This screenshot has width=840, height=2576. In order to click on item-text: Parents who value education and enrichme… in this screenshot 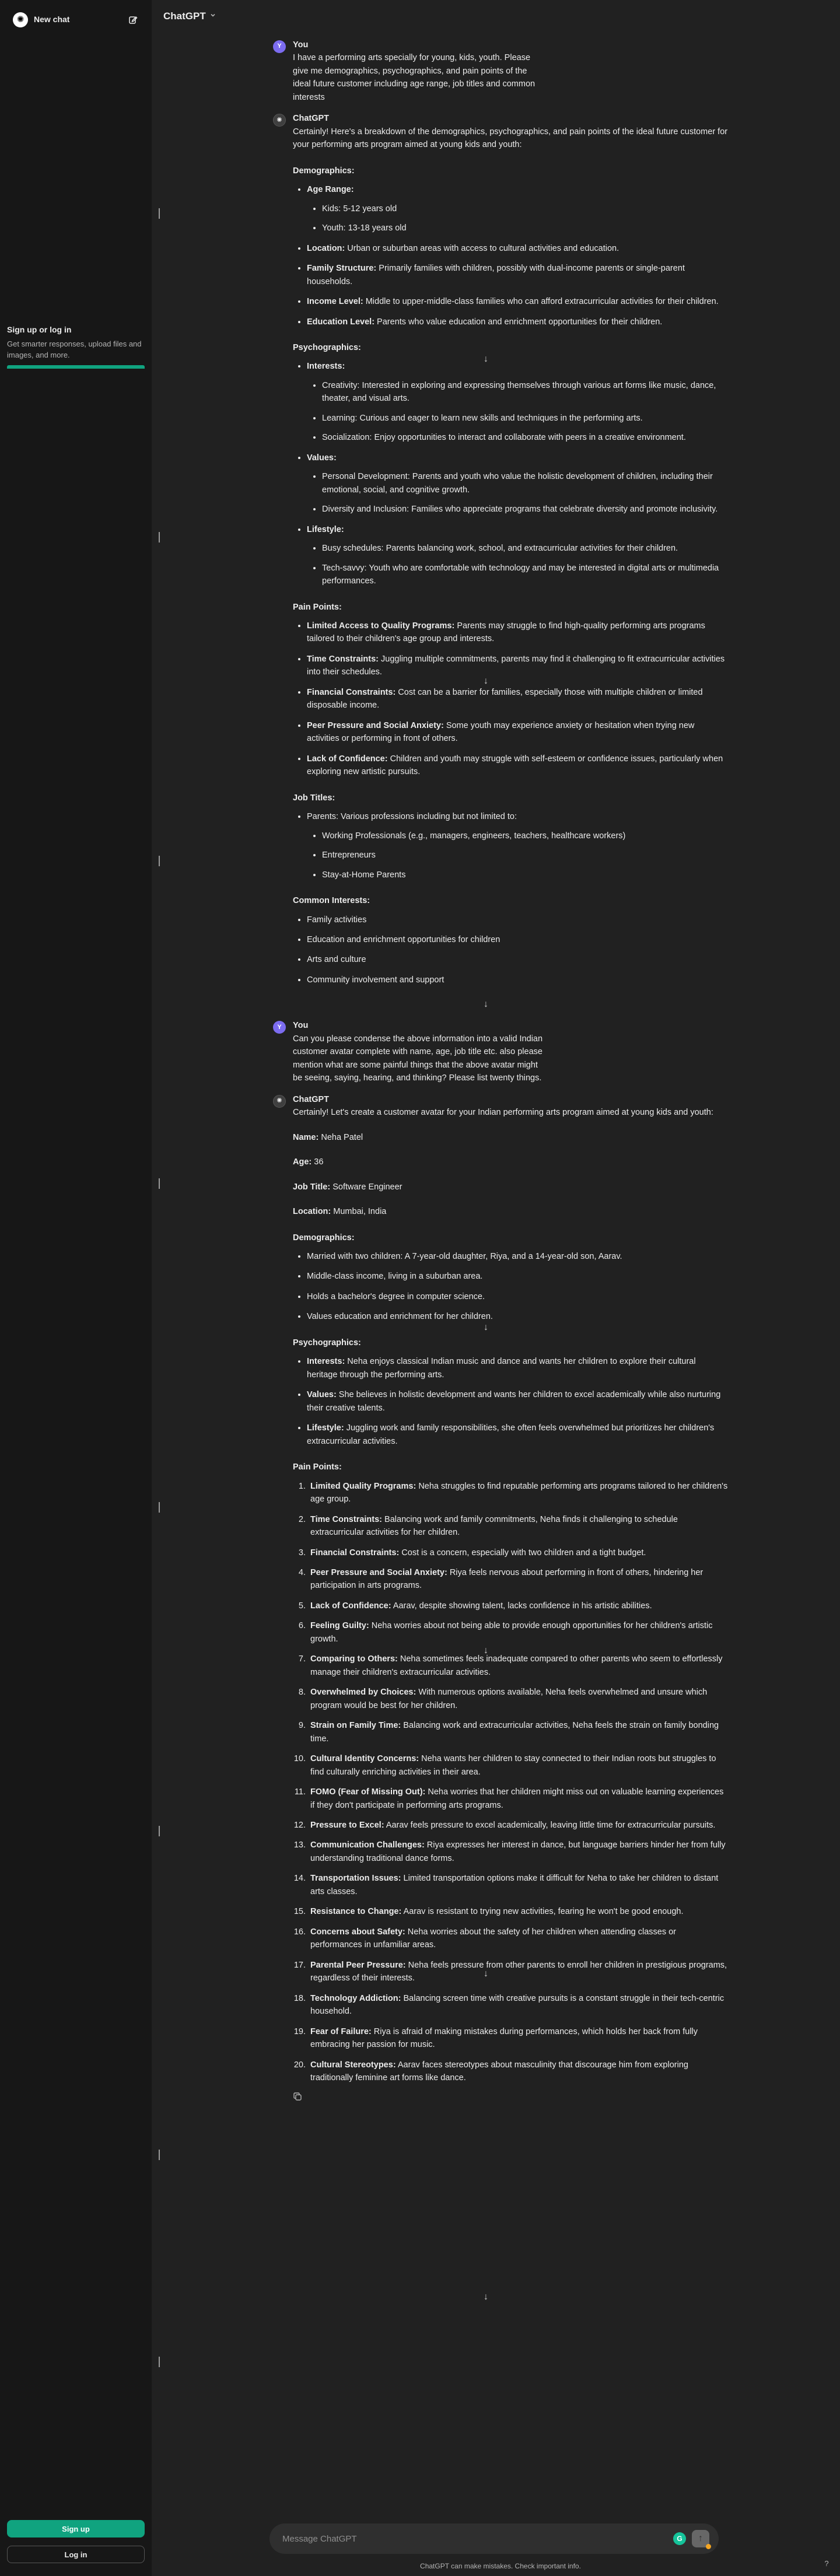, I will do `click(518, 322)`.